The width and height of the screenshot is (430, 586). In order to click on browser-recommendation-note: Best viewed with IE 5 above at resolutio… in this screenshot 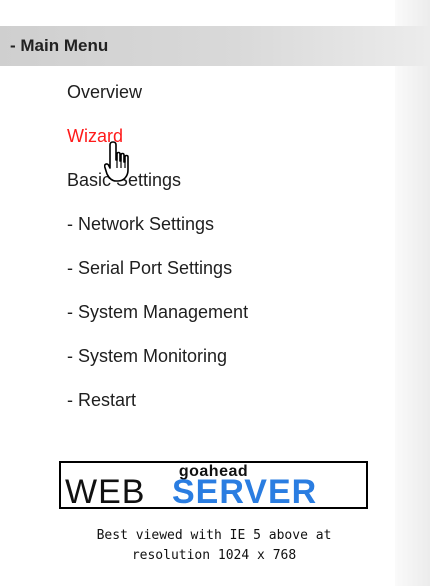, I will do `click(214, 546)`.